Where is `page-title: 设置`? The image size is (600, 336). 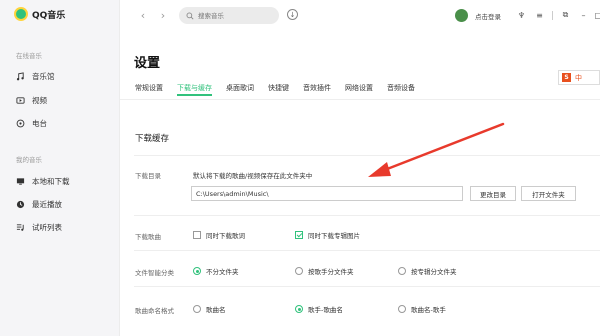
page-title: 设置 is located at coordinates (147, 63).